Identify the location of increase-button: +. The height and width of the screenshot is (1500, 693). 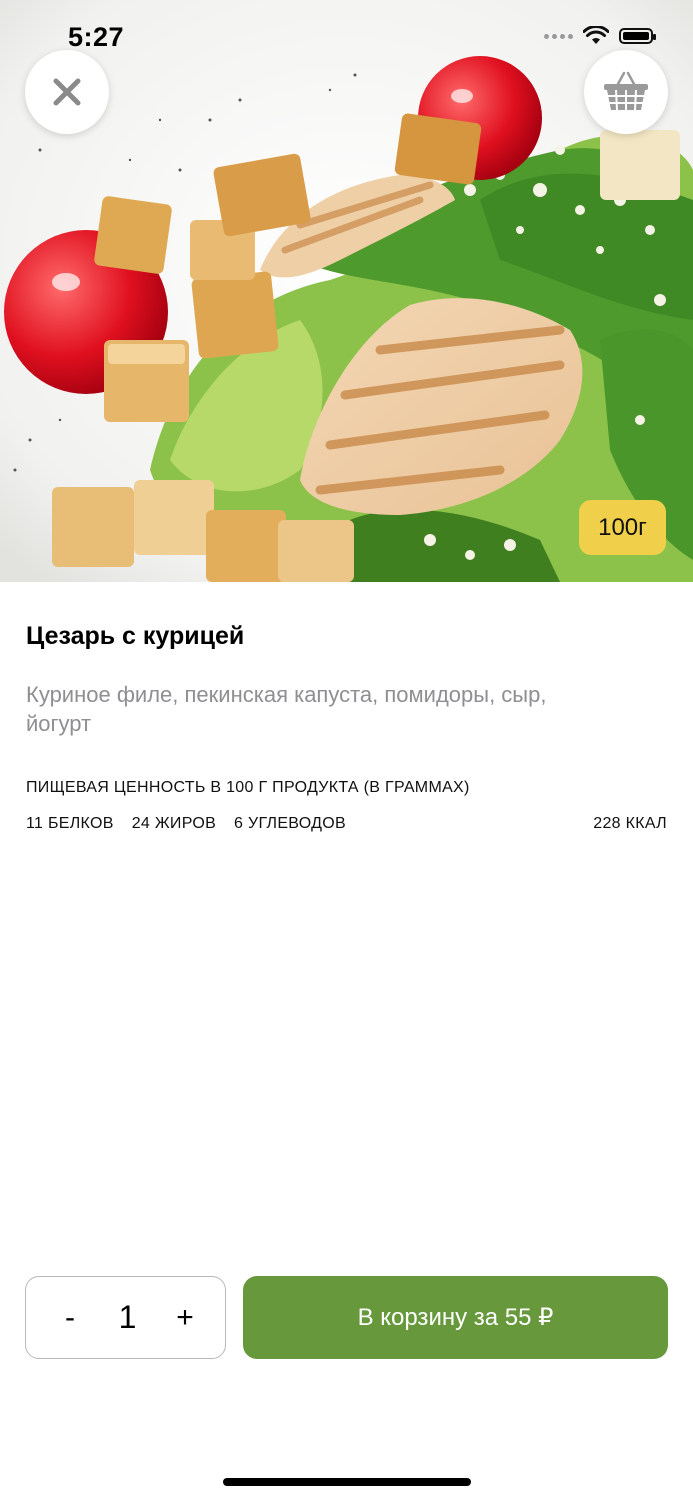
(185, 1318).